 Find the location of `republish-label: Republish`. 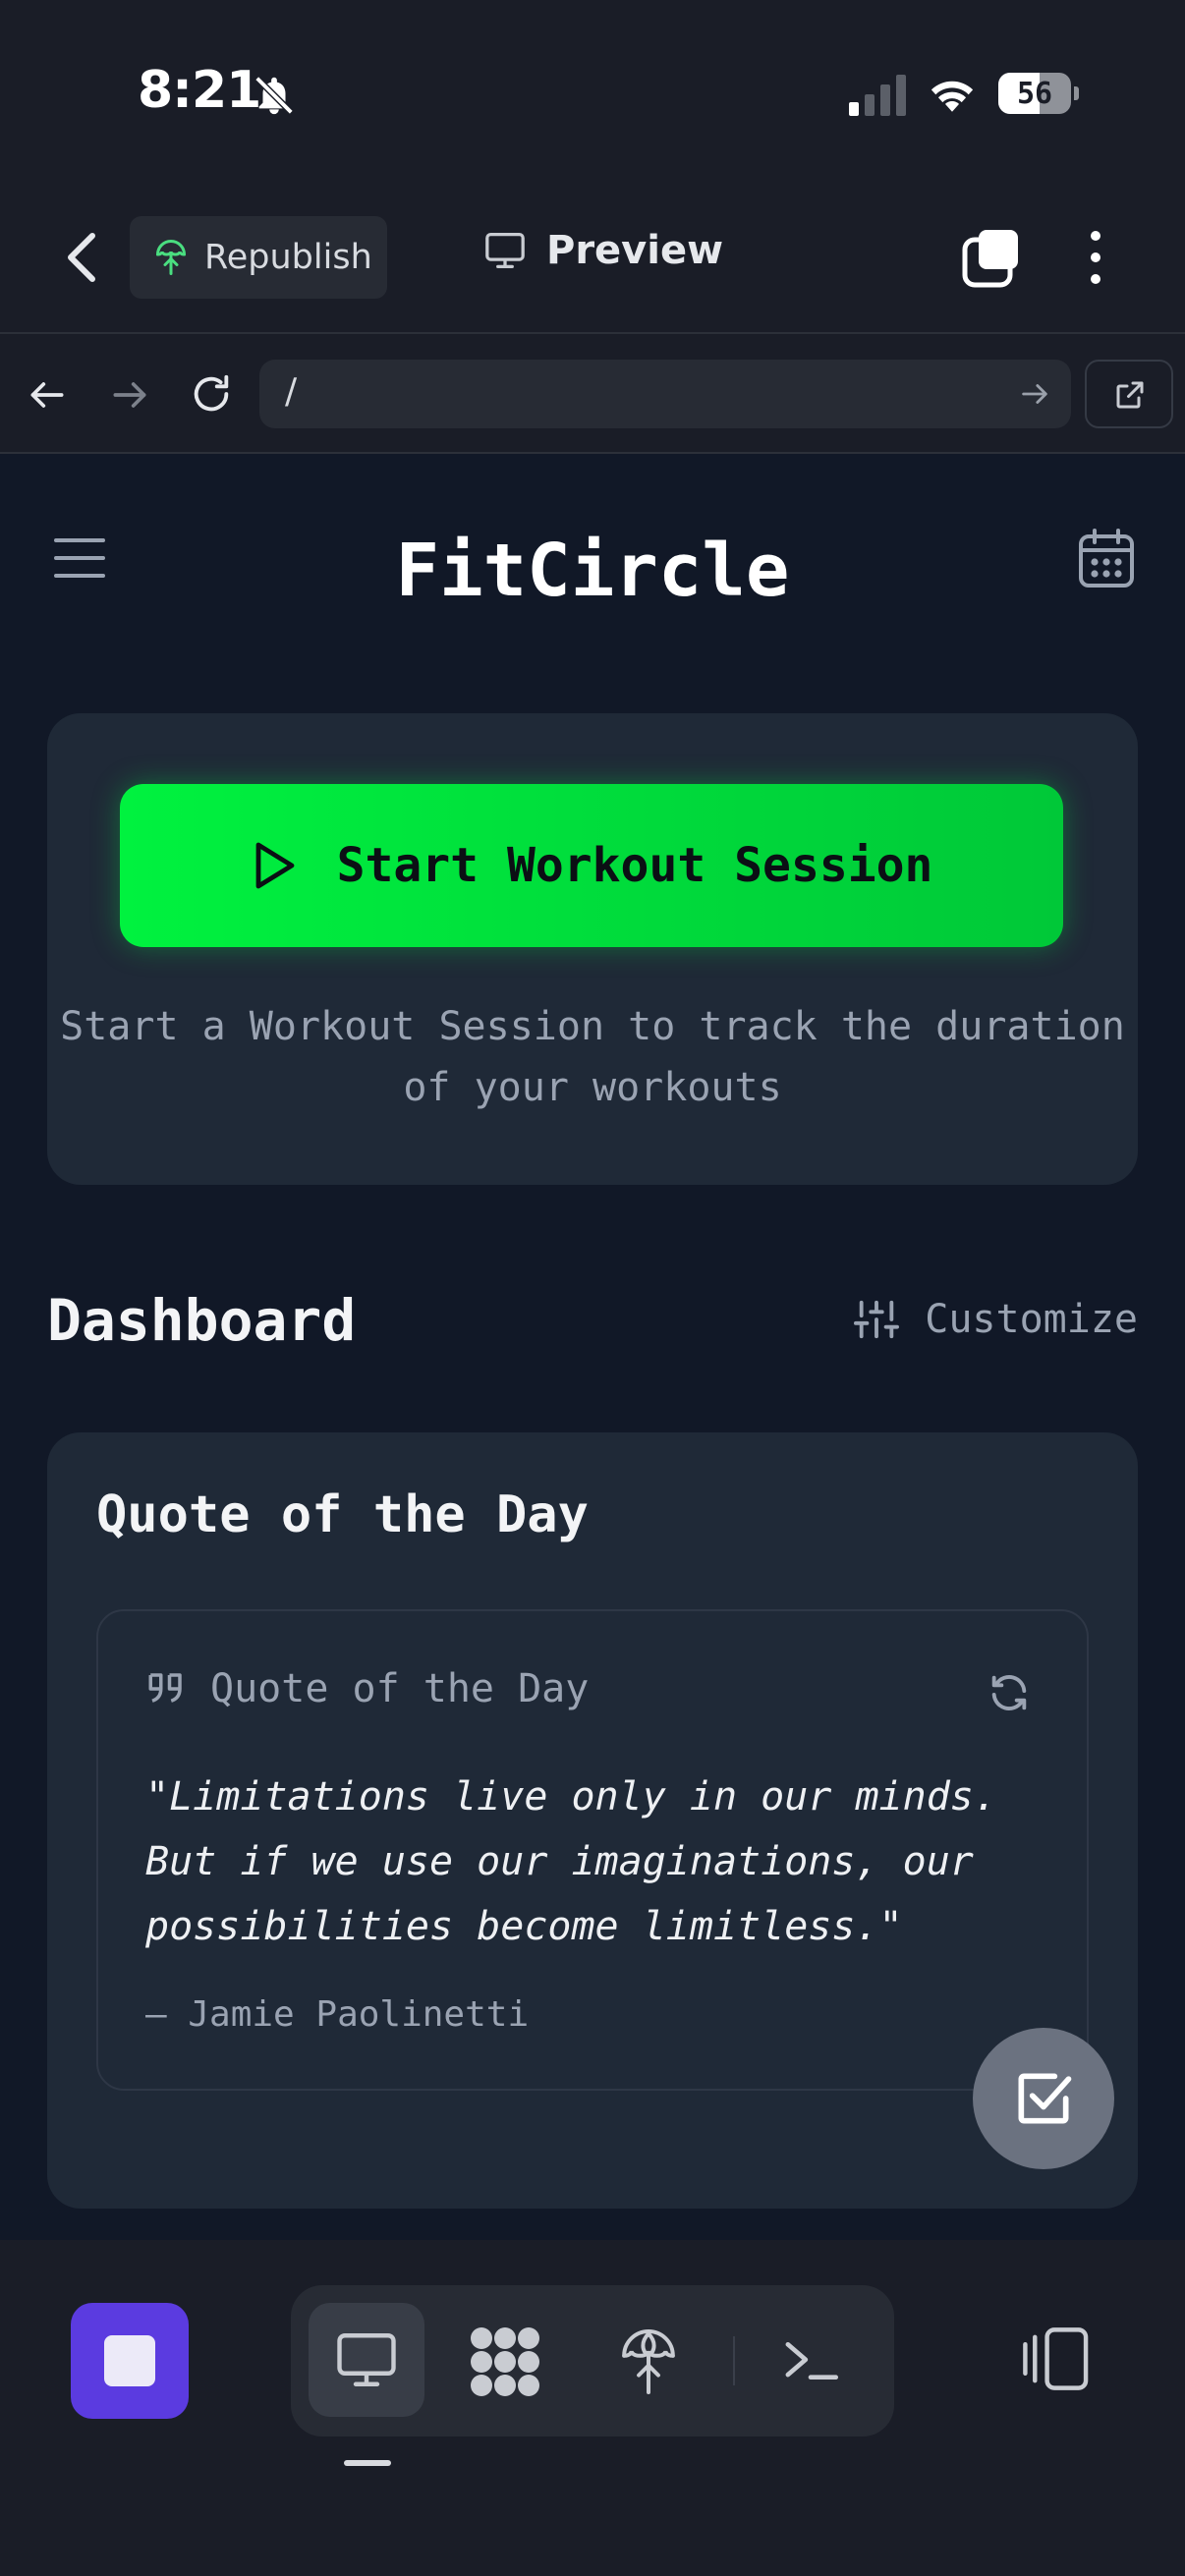

republish-label: Republish is located at coordinates (288, 257).